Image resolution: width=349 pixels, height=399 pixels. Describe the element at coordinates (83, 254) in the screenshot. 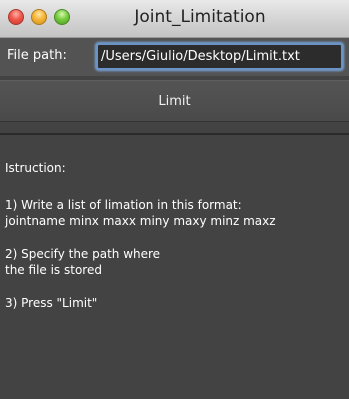

I see `instruction-step-2-line-1: 2) Specify the path where` at that location.